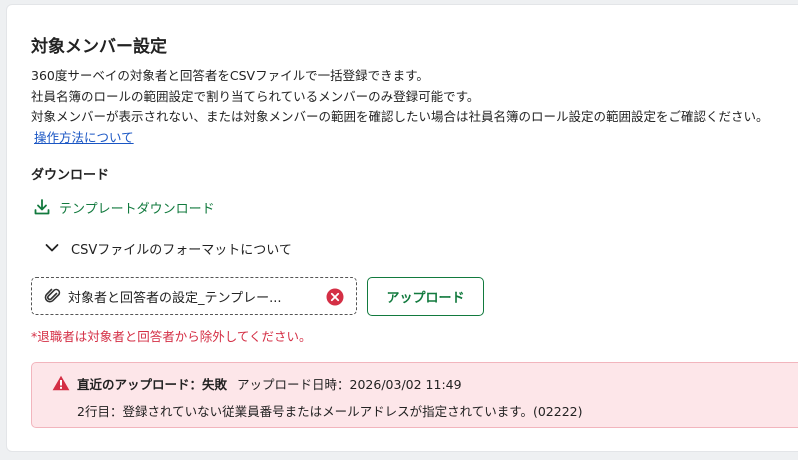  What do you see at coordinates (255, 96) in the screenshot?
I see `description-line: 社員名簿のロールの範囲設定で割り当てられているメンバーのみ登録可能です。` at bounding box center [255, 96].